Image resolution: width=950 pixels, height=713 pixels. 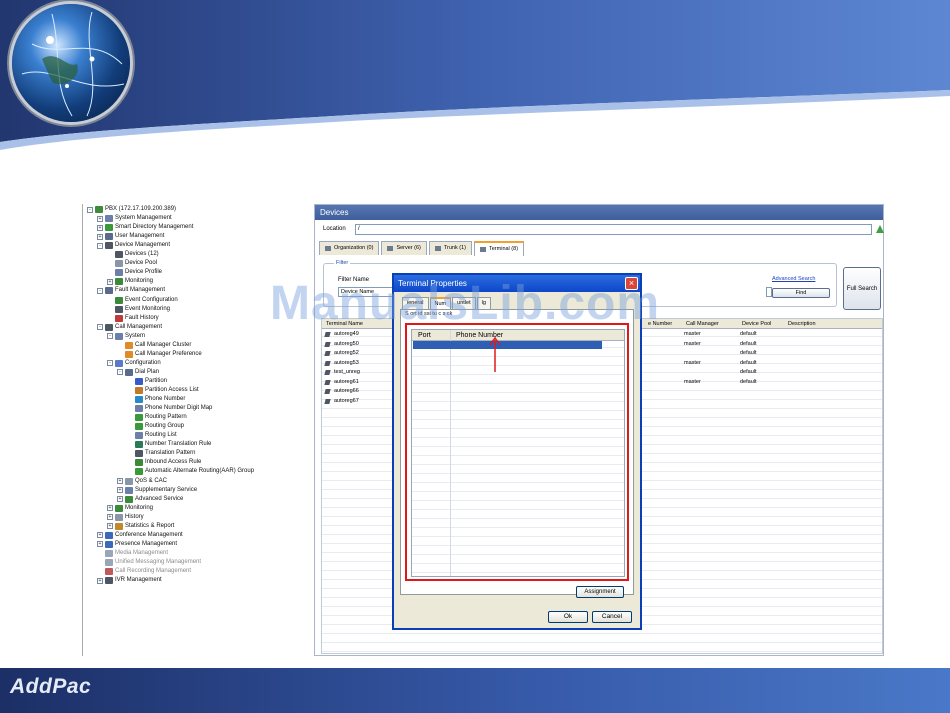 I want to click on tree-item: Call Recording Management, so click(x=144, y=571).